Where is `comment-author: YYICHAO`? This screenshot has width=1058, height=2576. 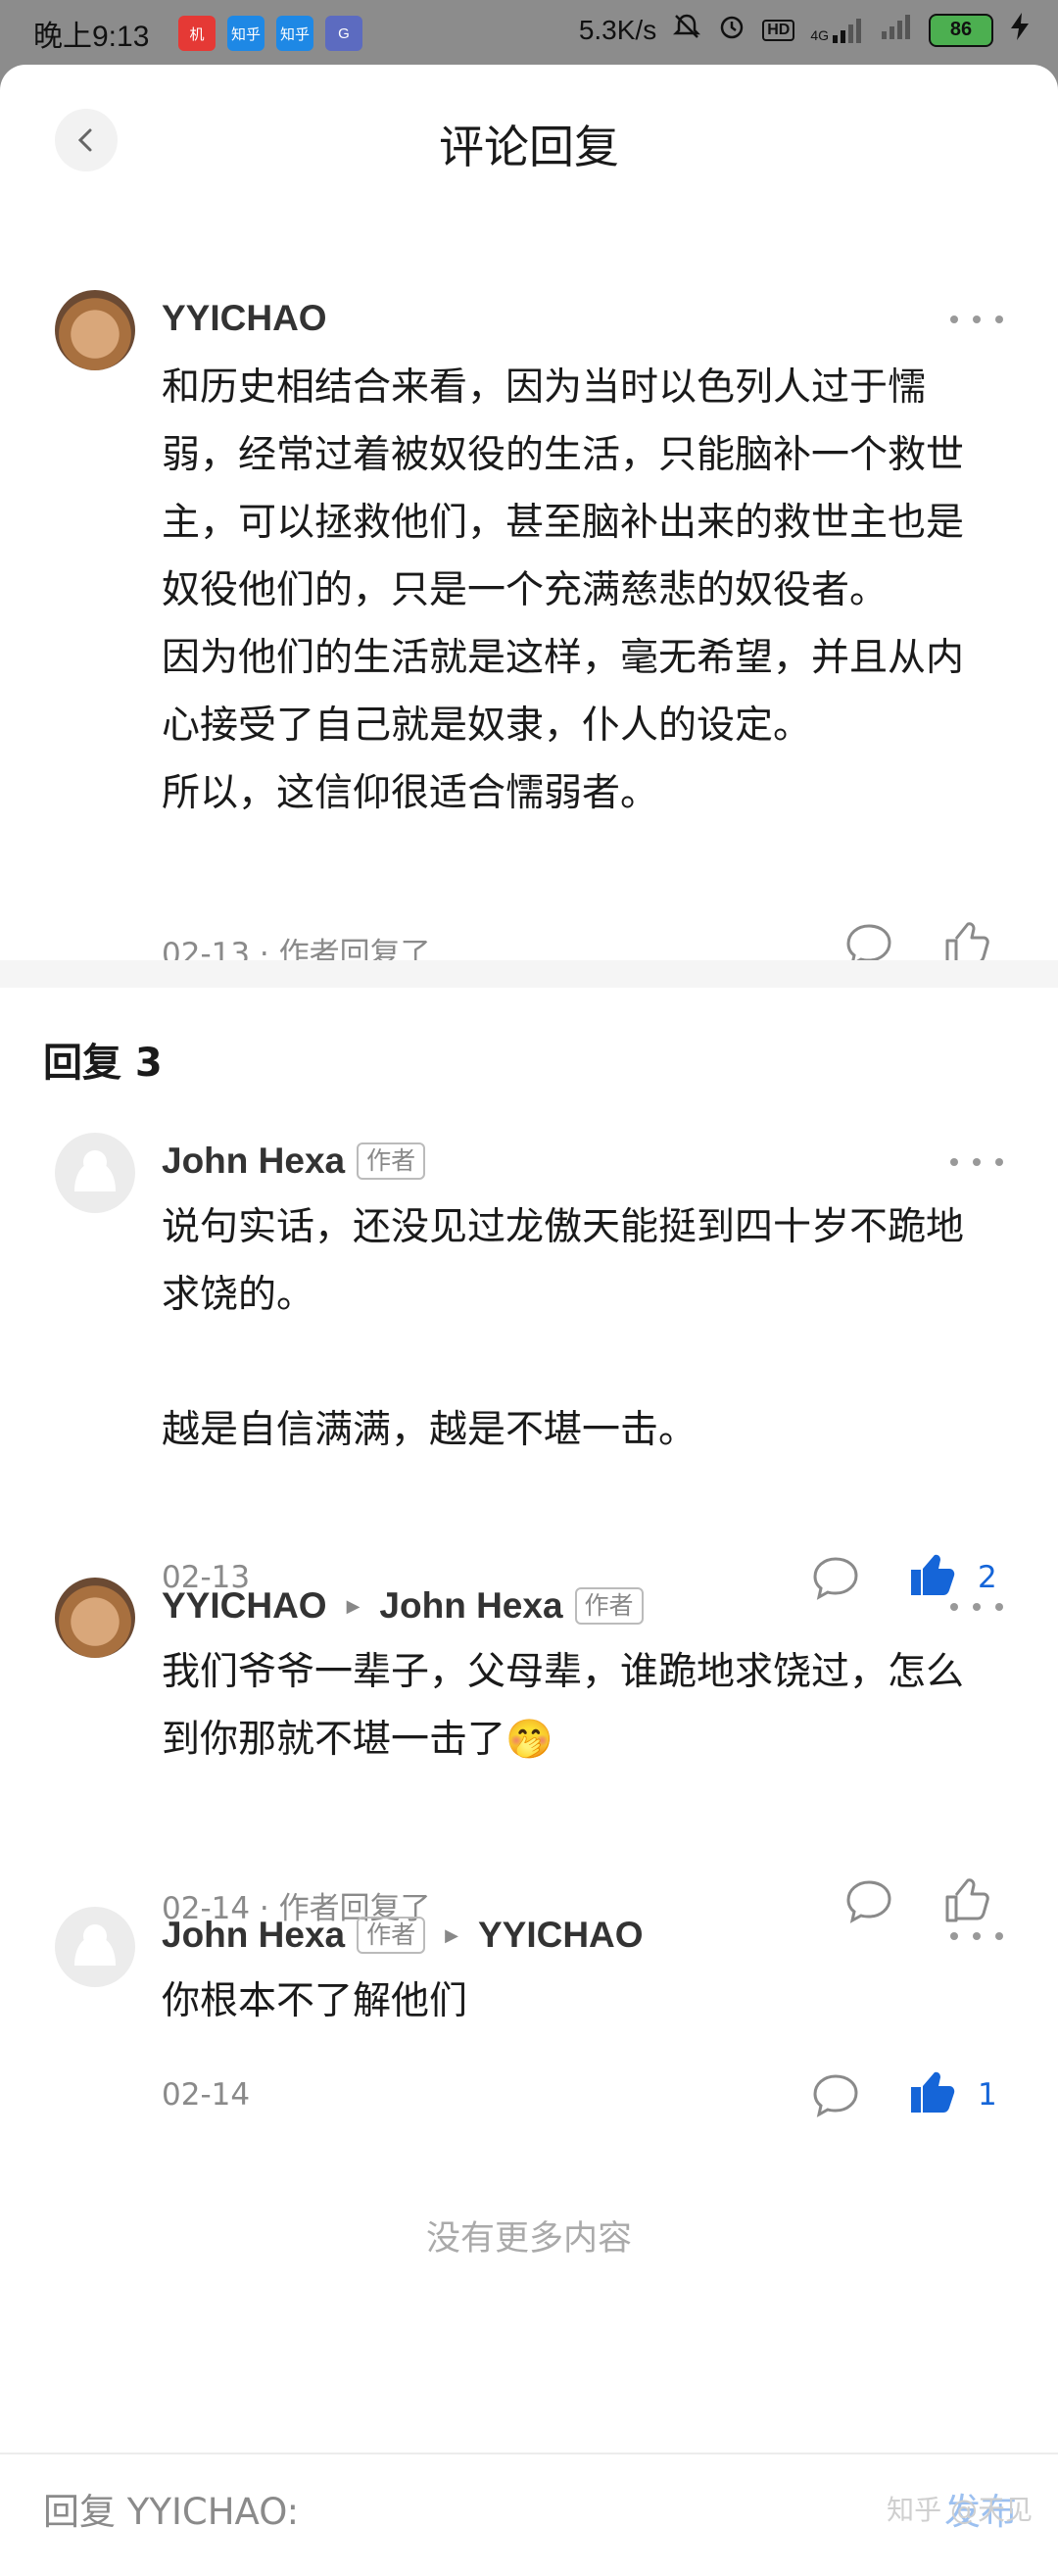 comment-author: YYICHAO is located at coordinates (244, 318).